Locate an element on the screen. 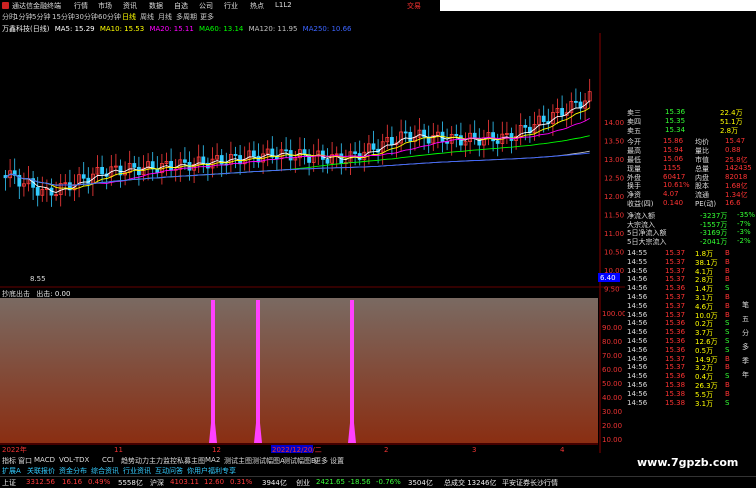 This screenshot has width=756, height=488. extension-tab: 扩展A is located at coordinates (11, 471).